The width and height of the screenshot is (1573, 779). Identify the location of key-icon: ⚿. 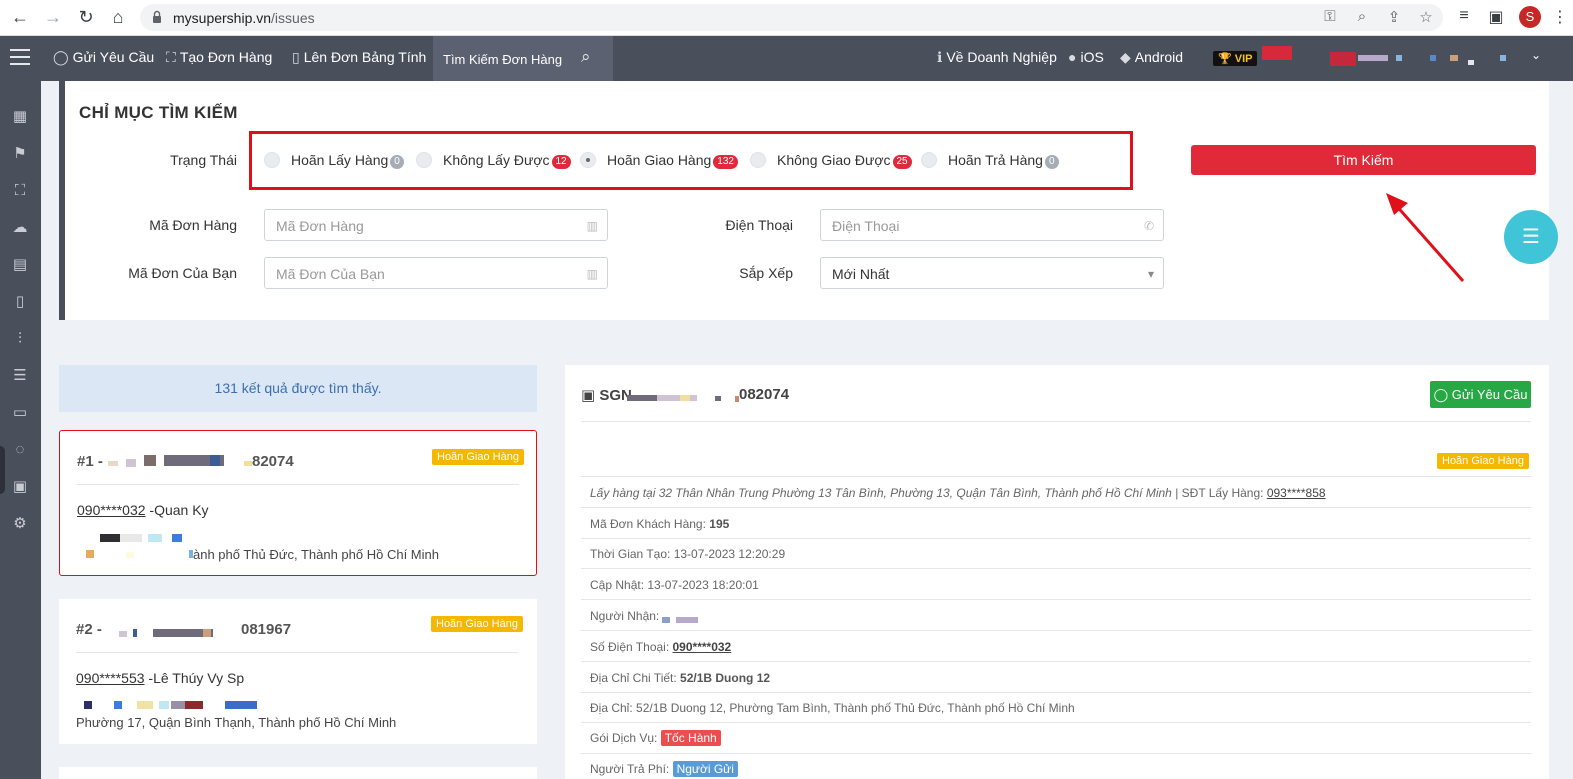
(1330, 16).